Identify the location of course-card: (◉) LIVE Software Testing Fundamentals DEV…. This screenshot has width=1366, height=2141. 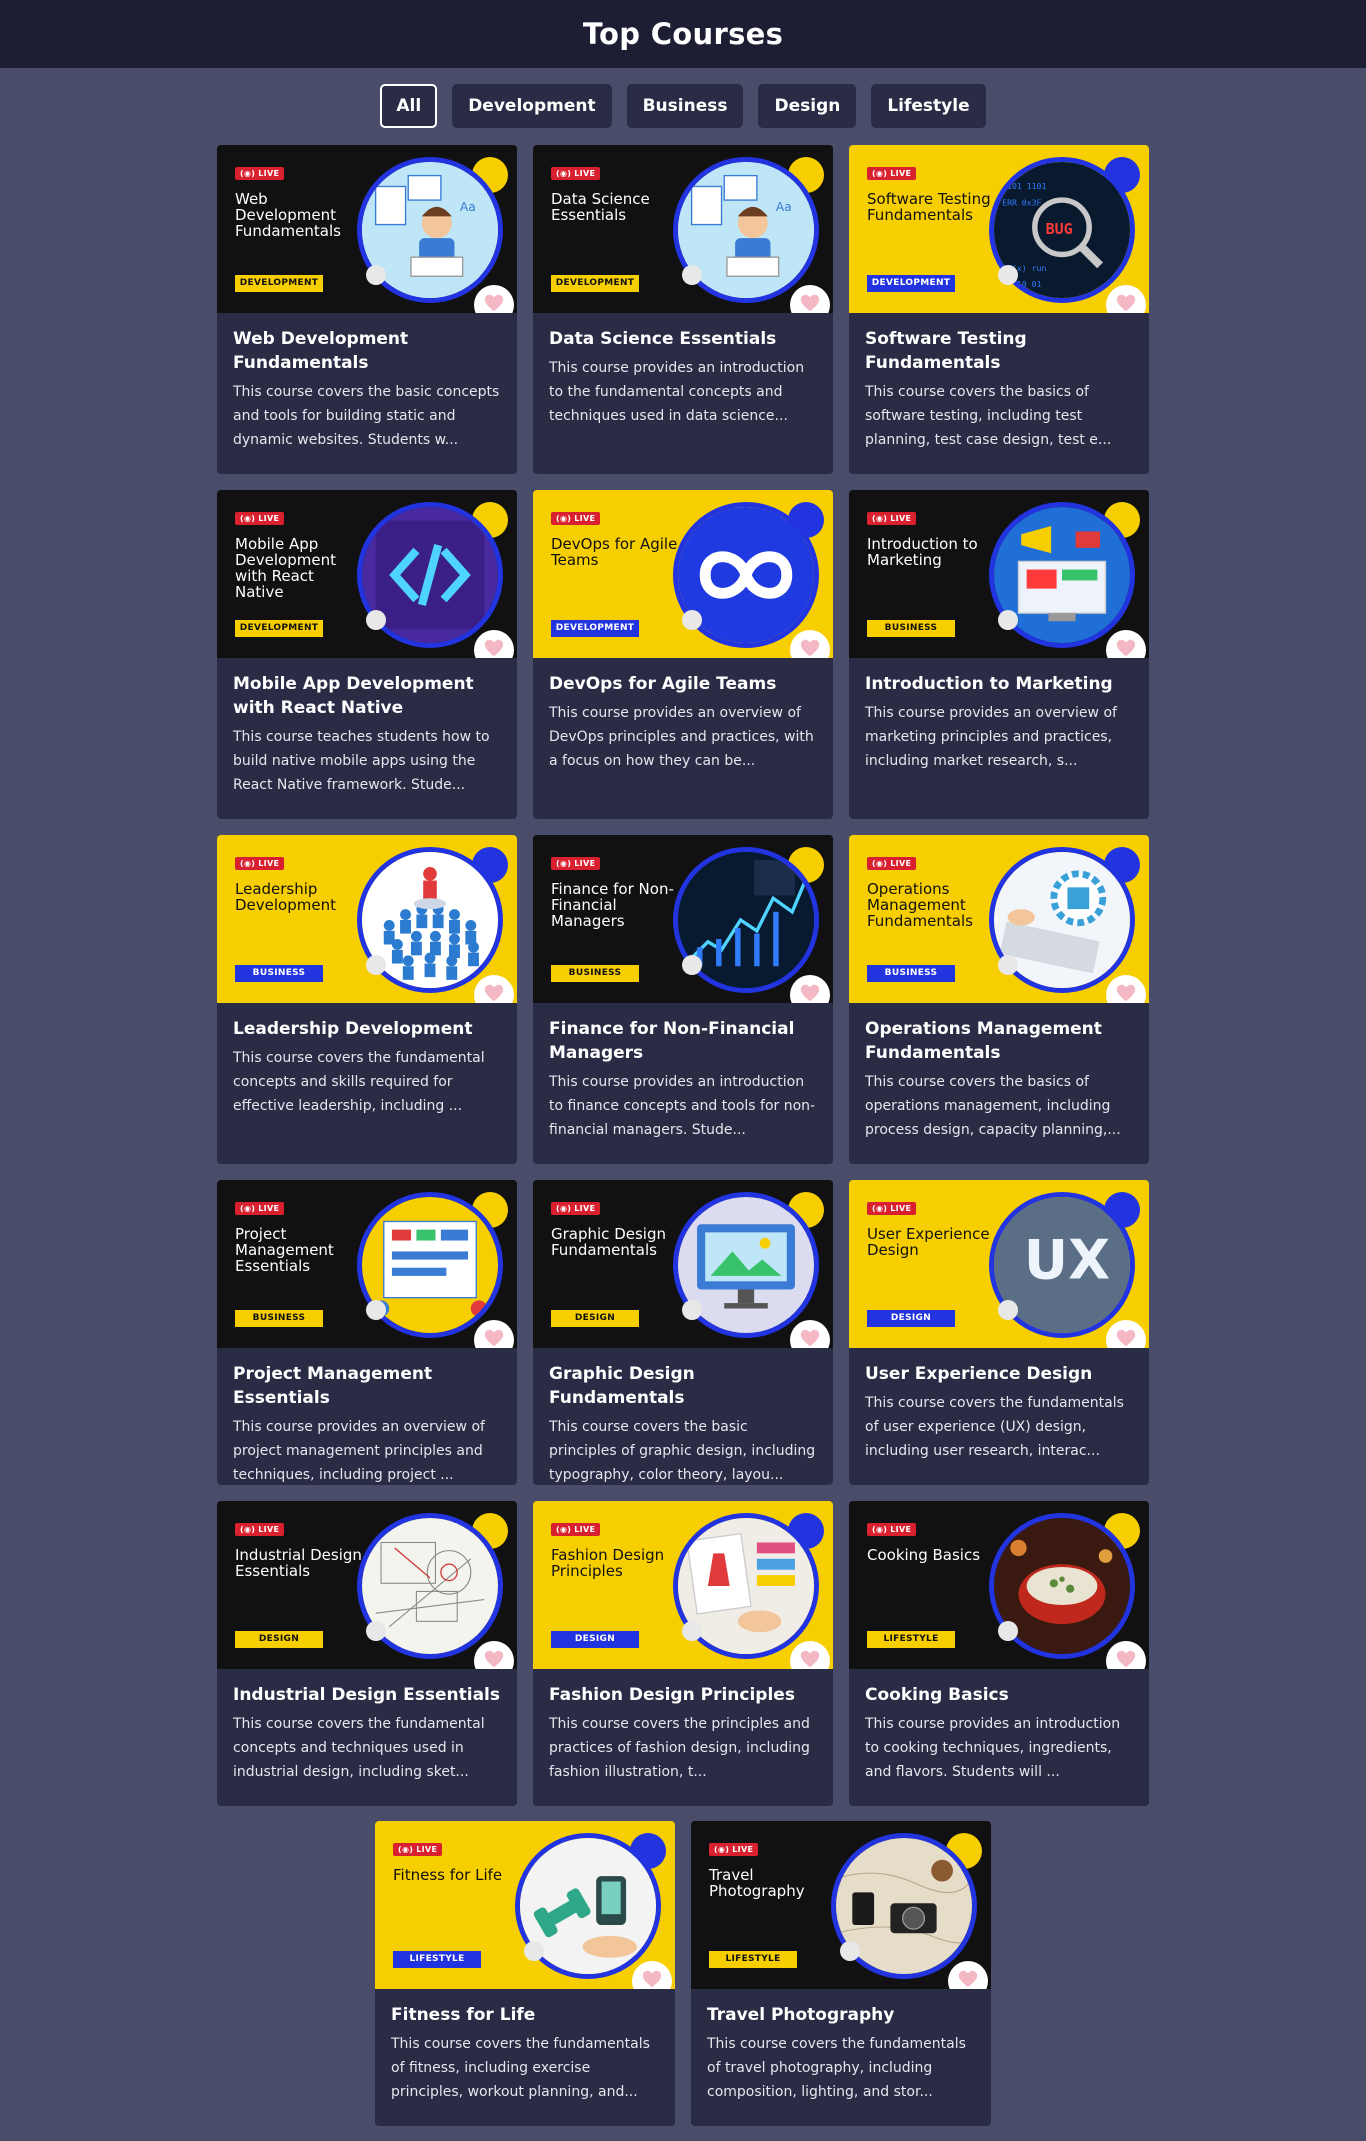
(999, 309).